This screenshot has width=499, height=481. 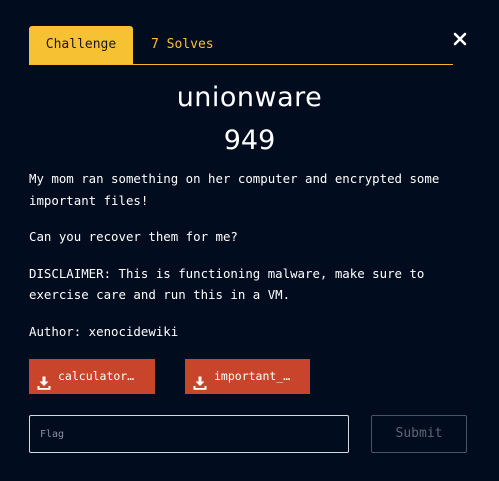 What do you see at coordinates (133, 236) in the screenshot?
I see `description-paragraph: Can you recover them for me?` at bounding box center [133, 236].